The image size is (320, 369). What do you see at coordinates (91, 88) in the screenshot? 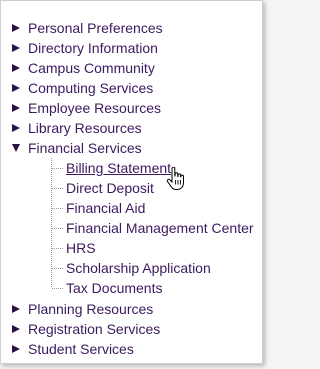
I see `nav-item-label: Computing Services` at bounding box center [91, 88].